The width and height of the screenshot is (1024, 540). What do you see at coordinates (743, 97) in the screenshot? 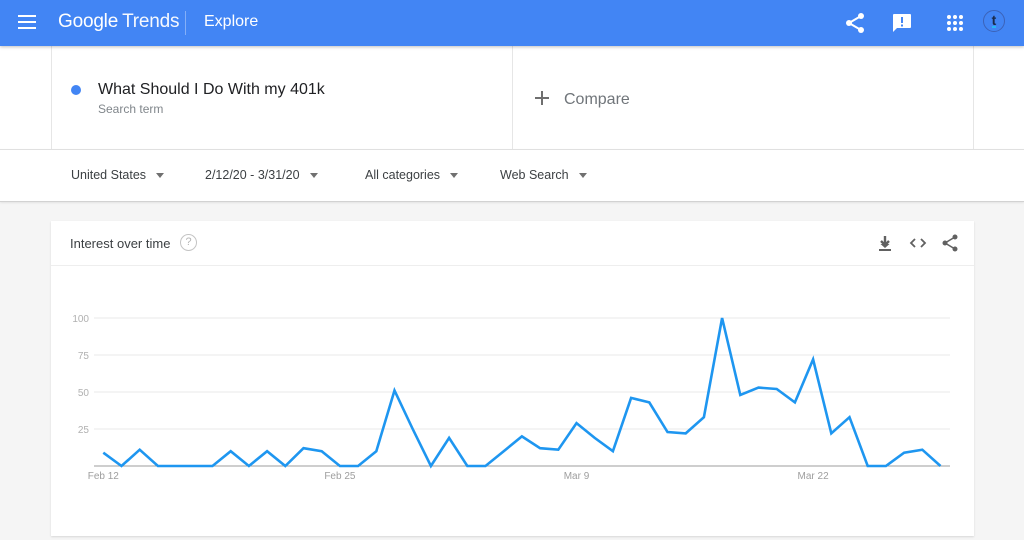
I see `compare-button: Compare` at bounding box center [743, 97].